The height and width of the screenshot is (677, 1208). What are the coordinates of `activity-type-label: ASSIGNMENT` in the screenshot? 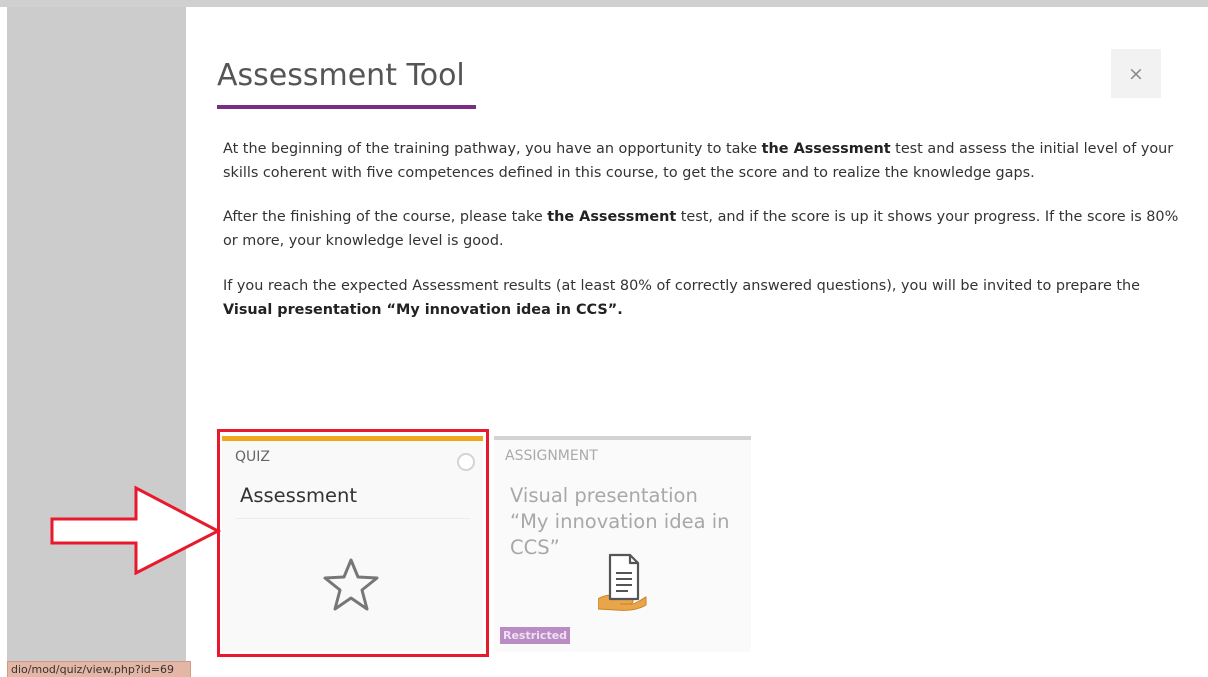 It's located at (551, 456).